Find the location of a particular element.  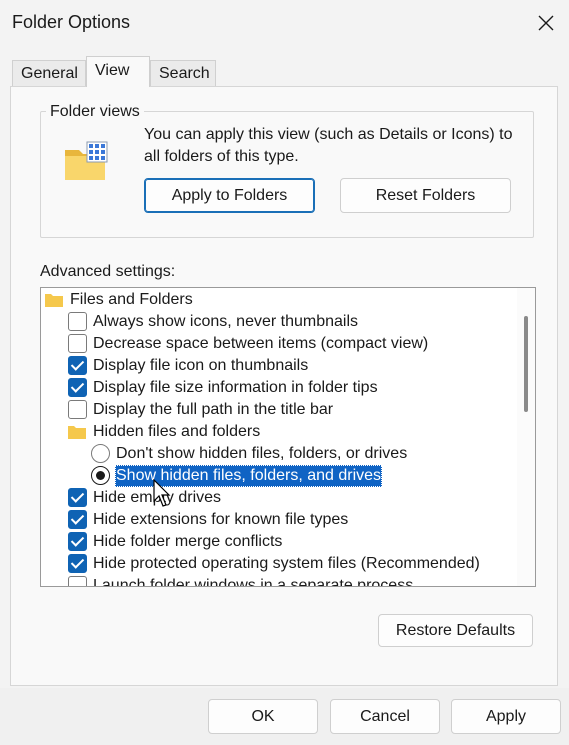

list-item-label: Display the full path in the title bar is located at coordinates (213, 409).